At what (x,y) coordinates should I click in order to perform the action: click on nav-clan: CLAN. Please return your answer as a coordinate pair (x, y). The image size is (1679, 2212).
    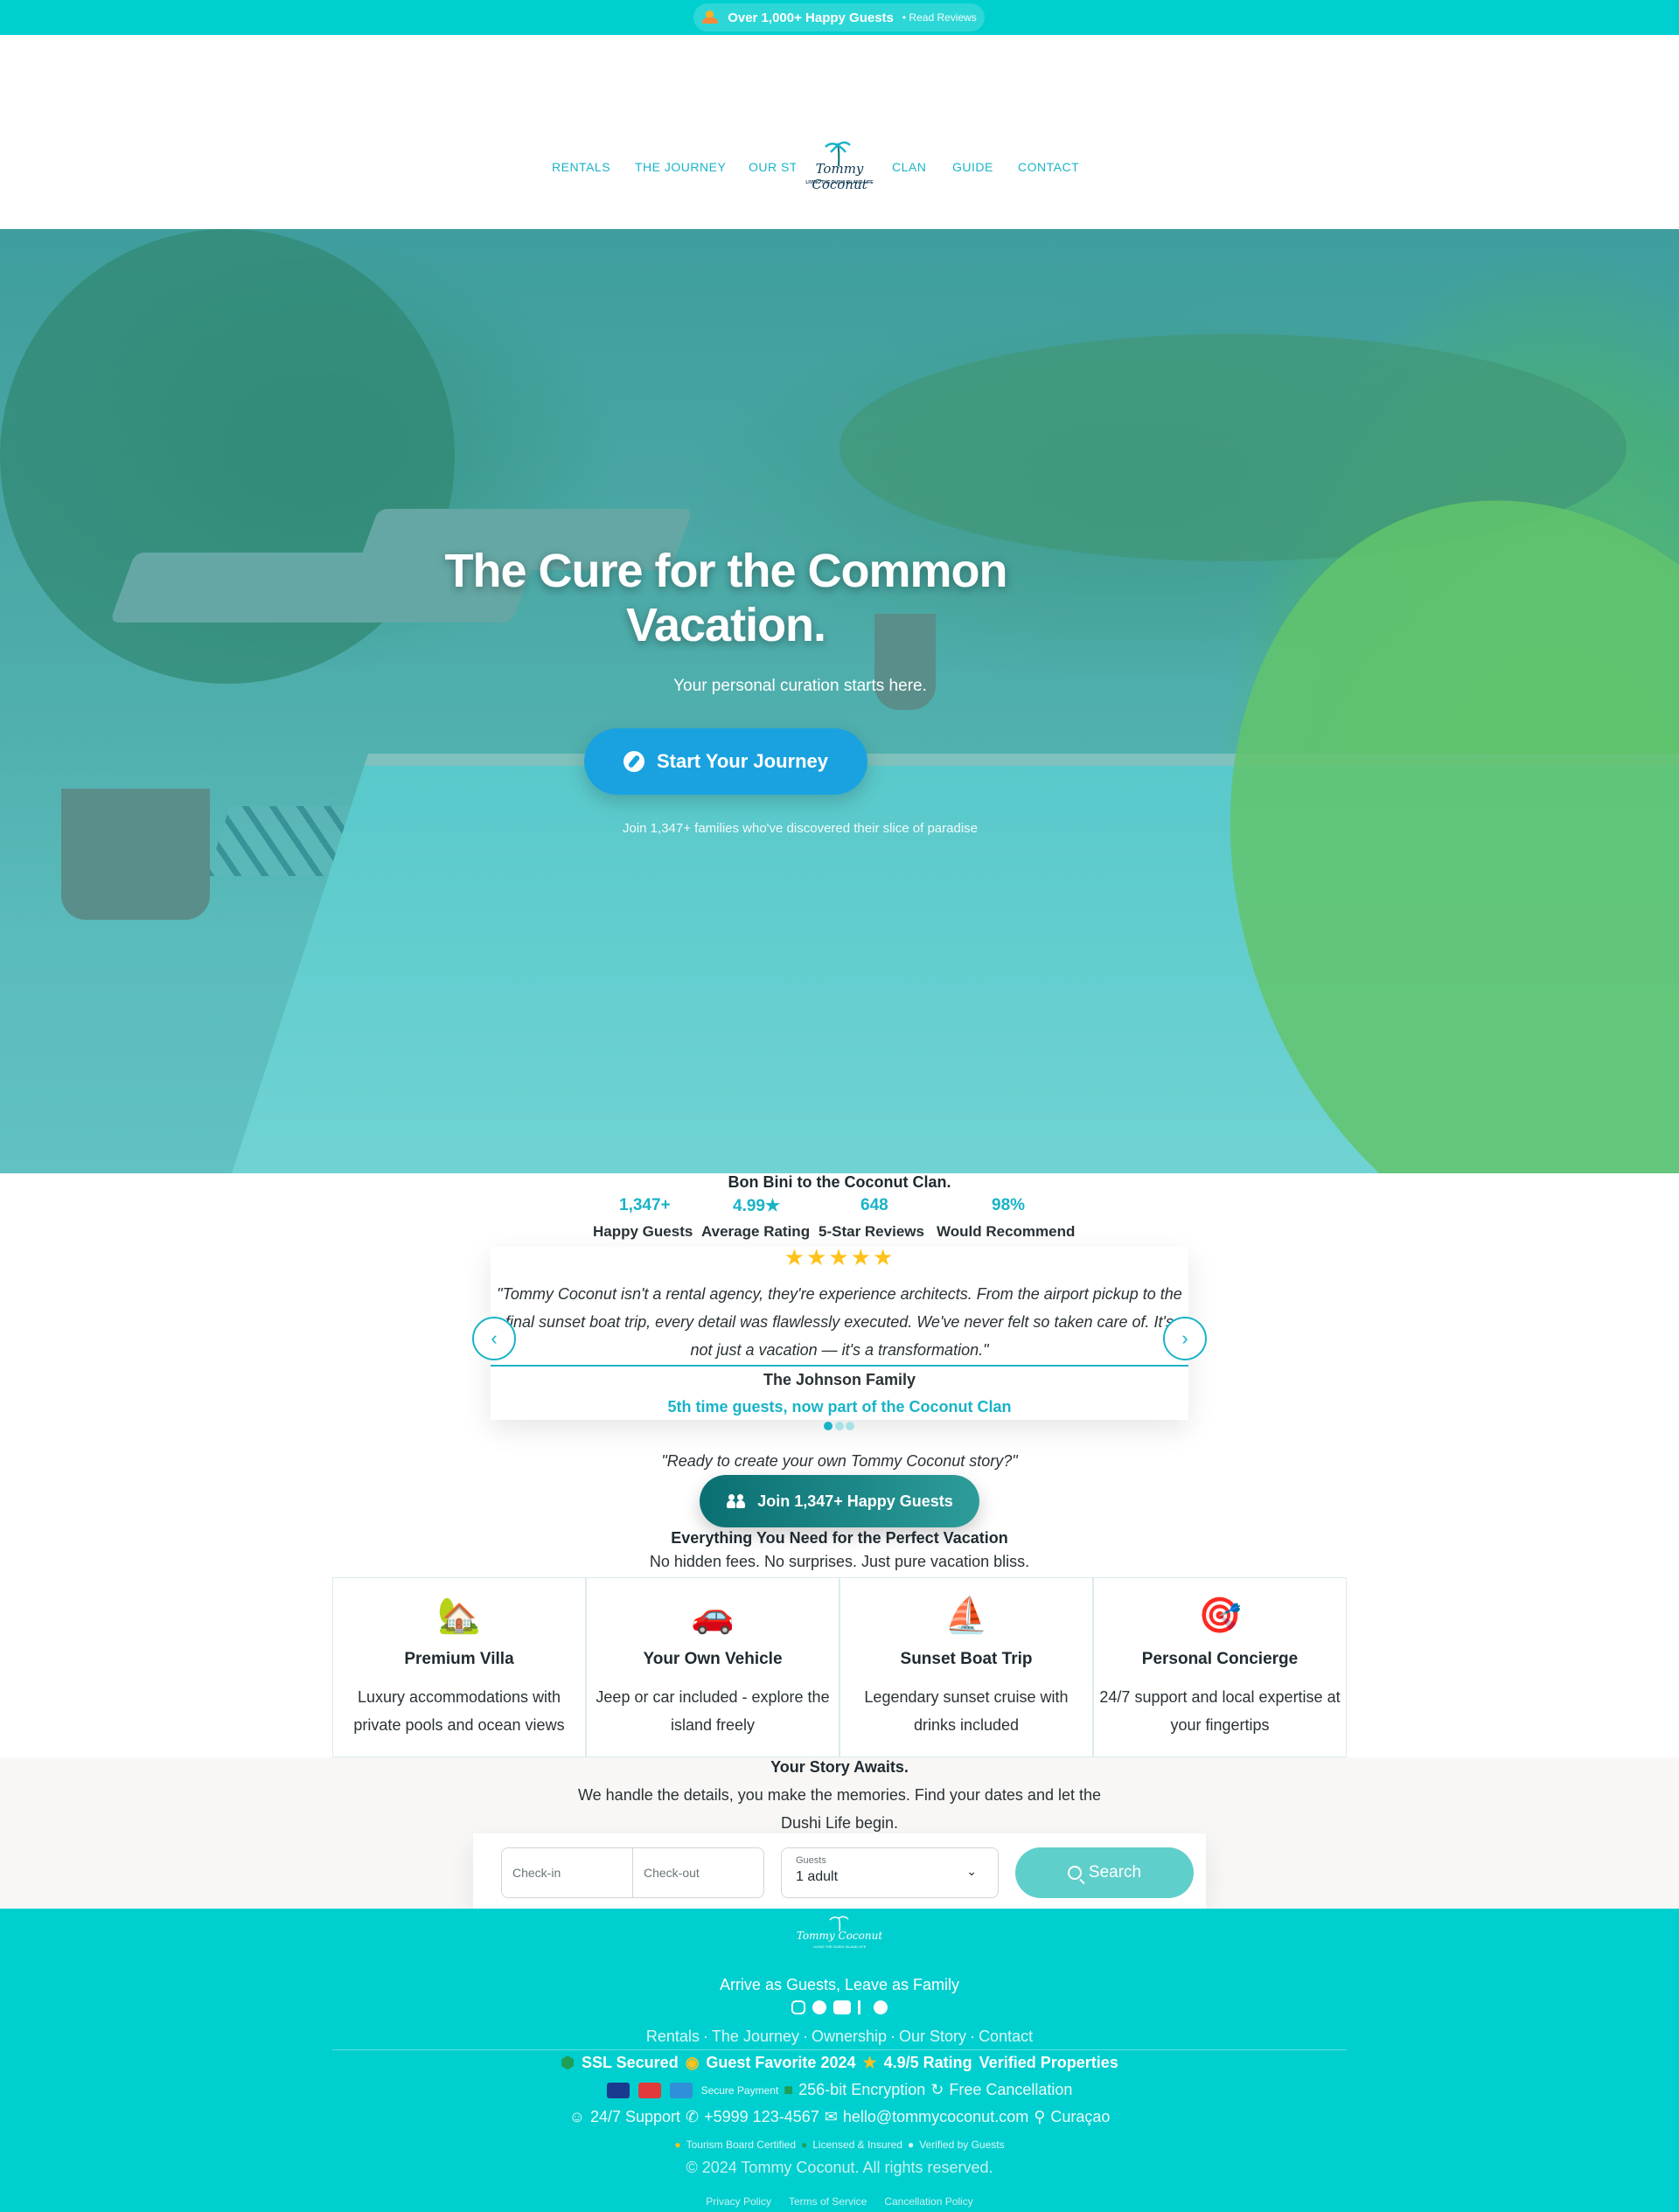
    Looking at the image, I should click on (909, 167).